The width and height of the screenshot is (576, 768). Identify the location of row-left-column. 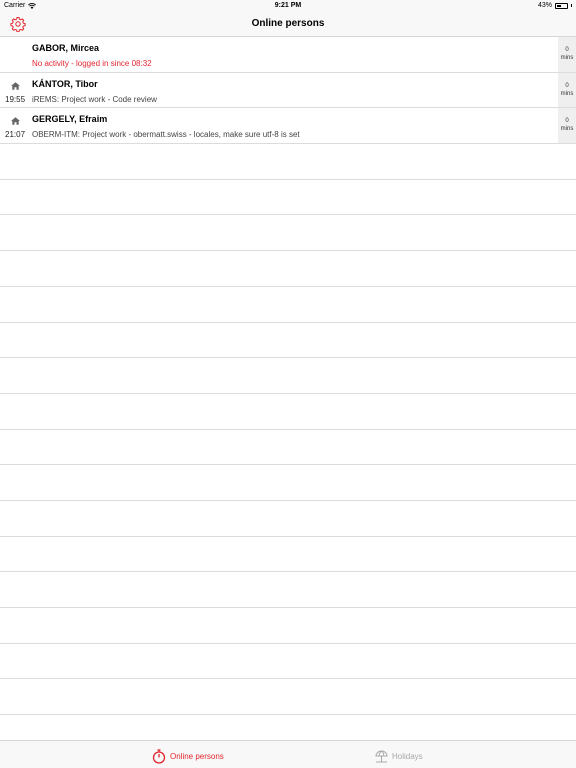
(15, 54).